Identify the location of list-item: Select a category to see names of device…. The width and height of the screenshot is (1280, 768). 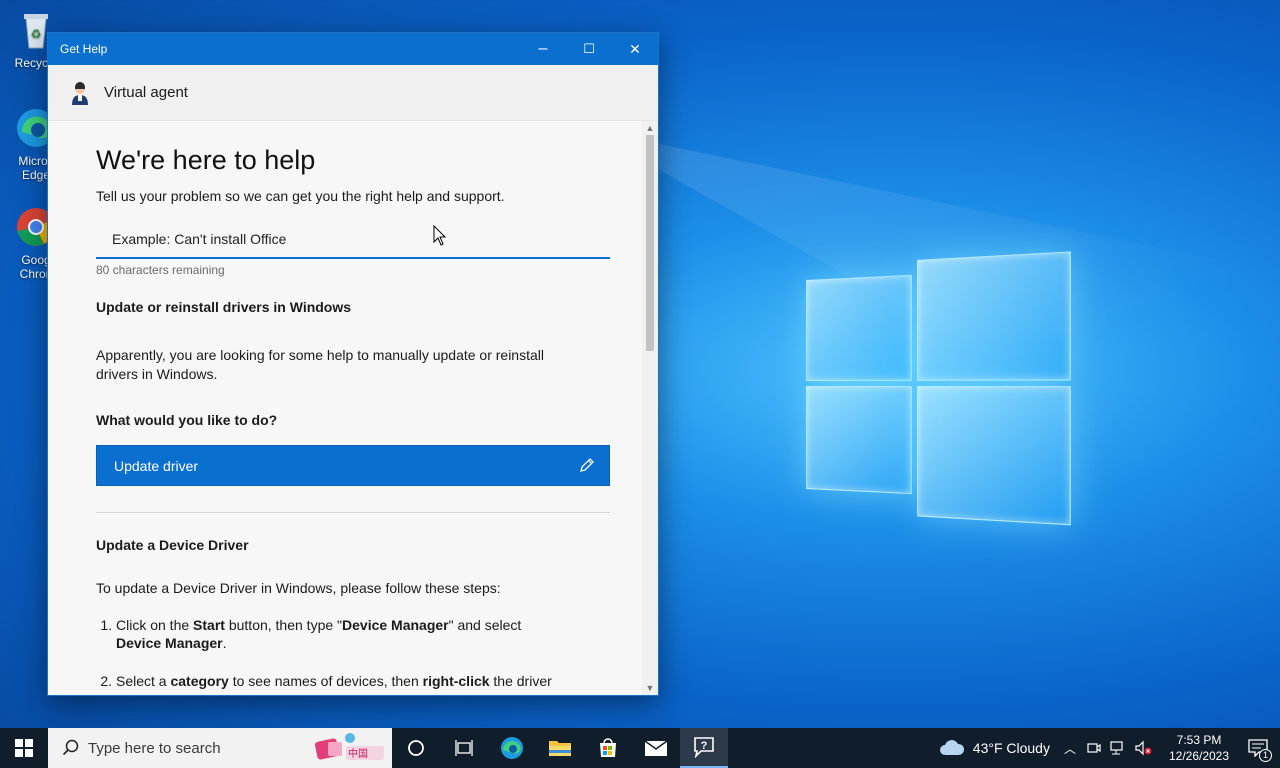
(341, 681).